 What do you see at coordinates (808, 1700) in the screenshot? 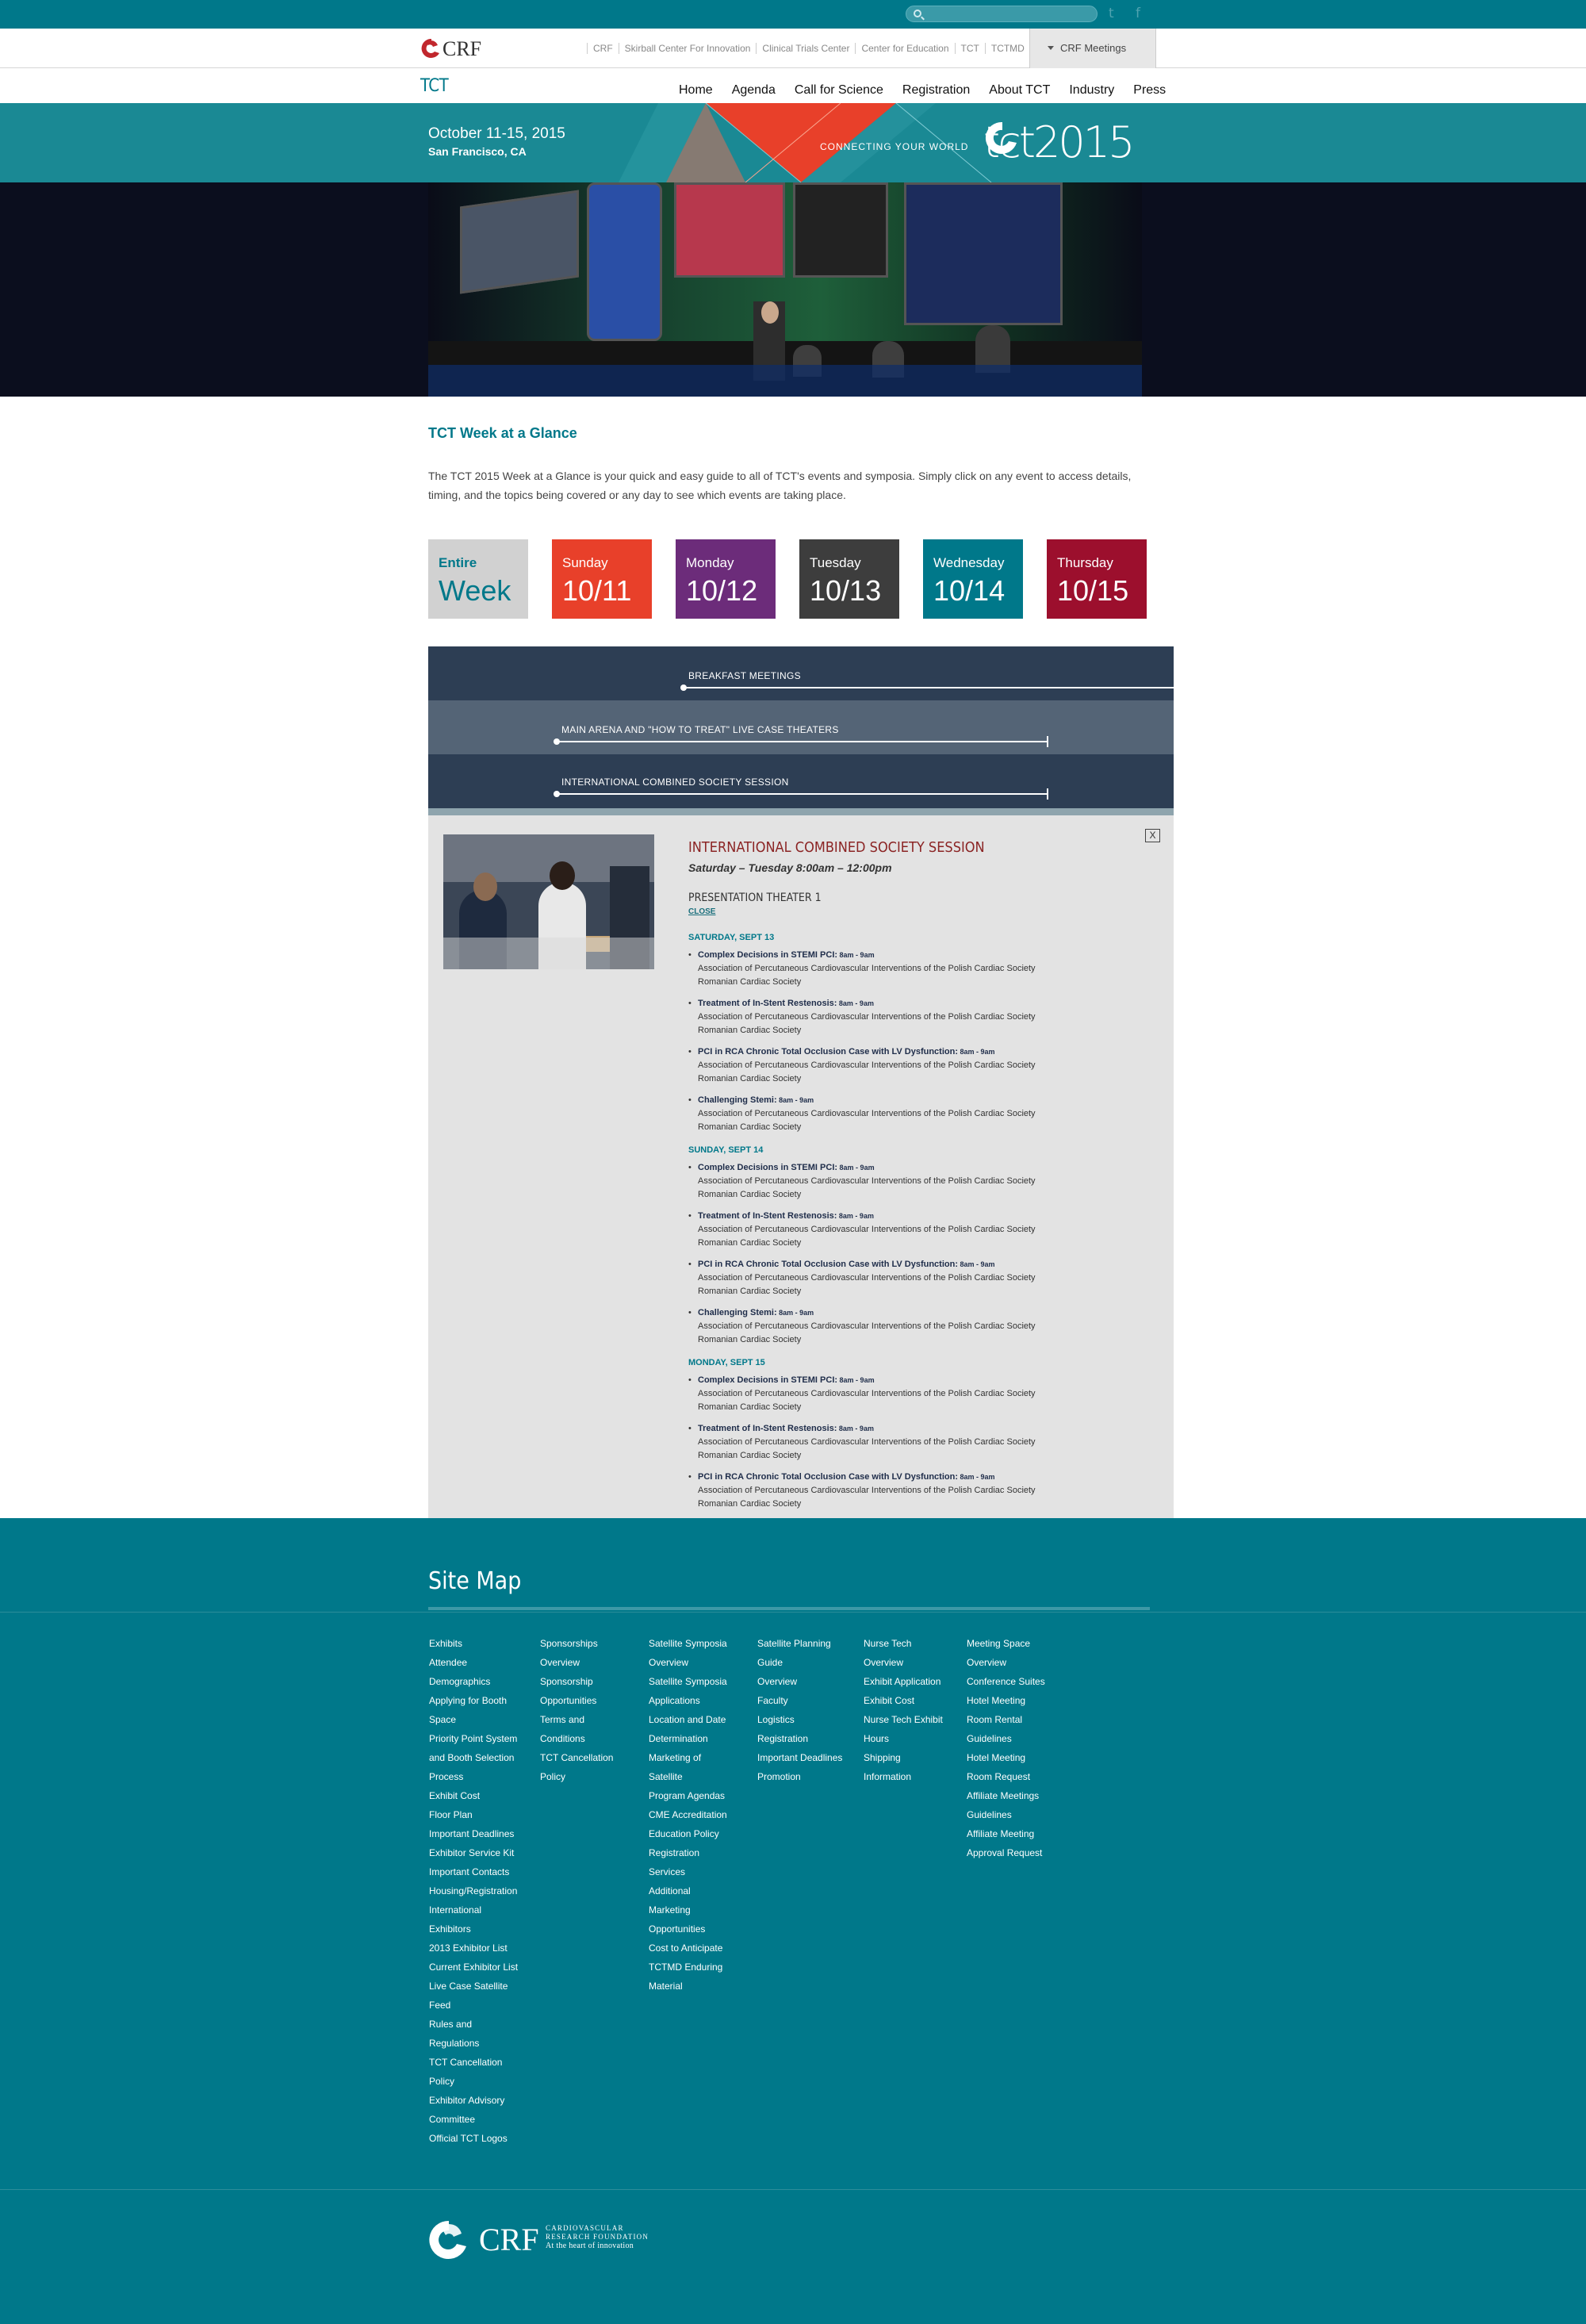
I see `sitemap-link: Faculty` at bounding box center [808, 1700].